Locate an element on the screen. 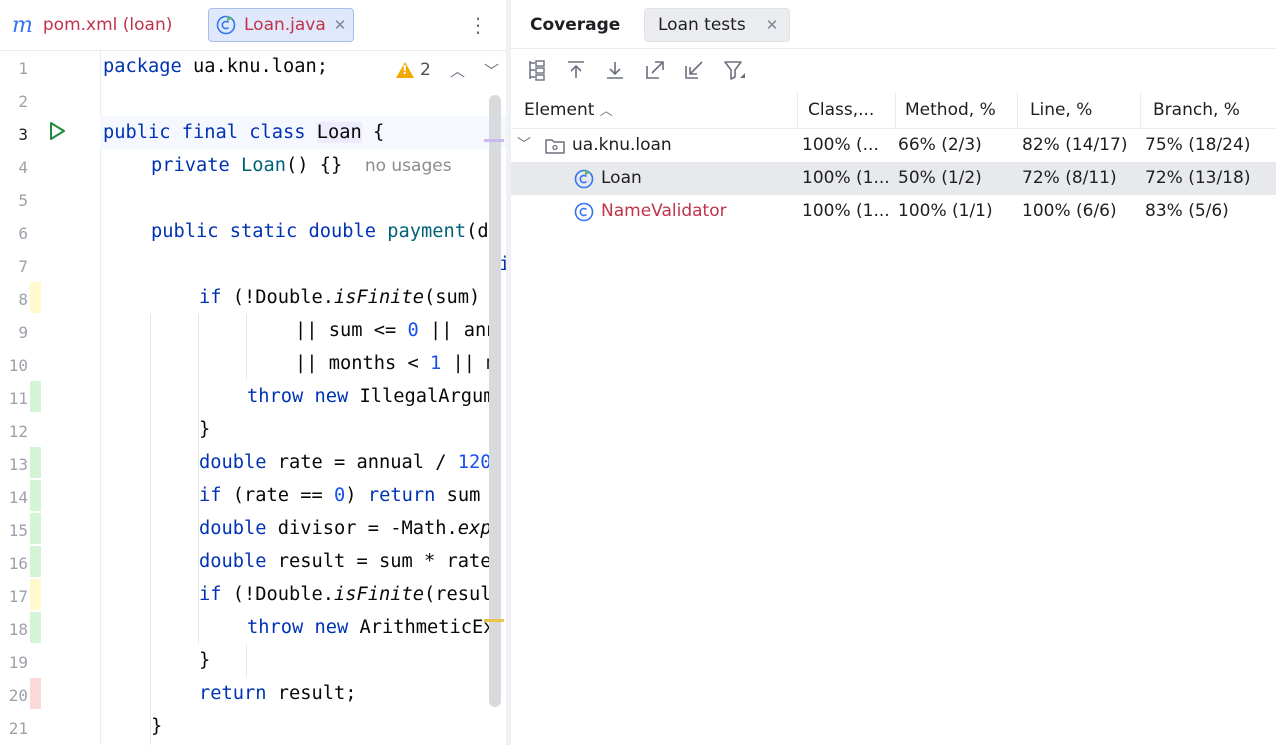 Image resolution: width=1276 pixels, height=745 pixels. inspection-widget: 2 is located at coordinates (413, 70).